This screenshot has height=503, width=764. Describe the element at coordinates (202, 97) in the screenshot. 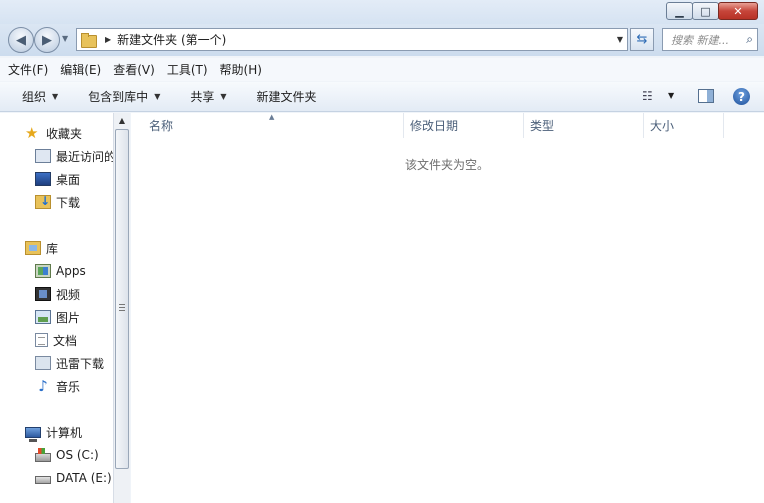

I see `share-label: 共享` at that location.